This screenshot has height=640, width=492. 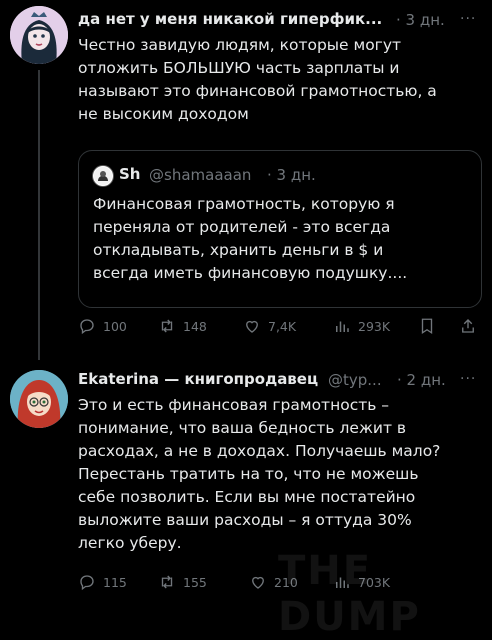 I want to click on like-count: 7,4K, so click(x=282, y=326).